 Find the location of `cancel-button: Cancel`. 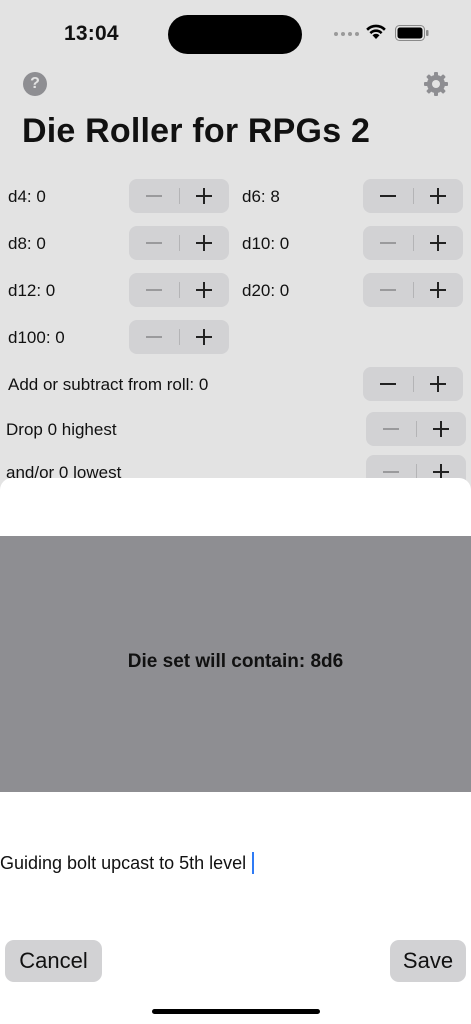

cancel-button: Cancel is located at coordinates (53, 961).